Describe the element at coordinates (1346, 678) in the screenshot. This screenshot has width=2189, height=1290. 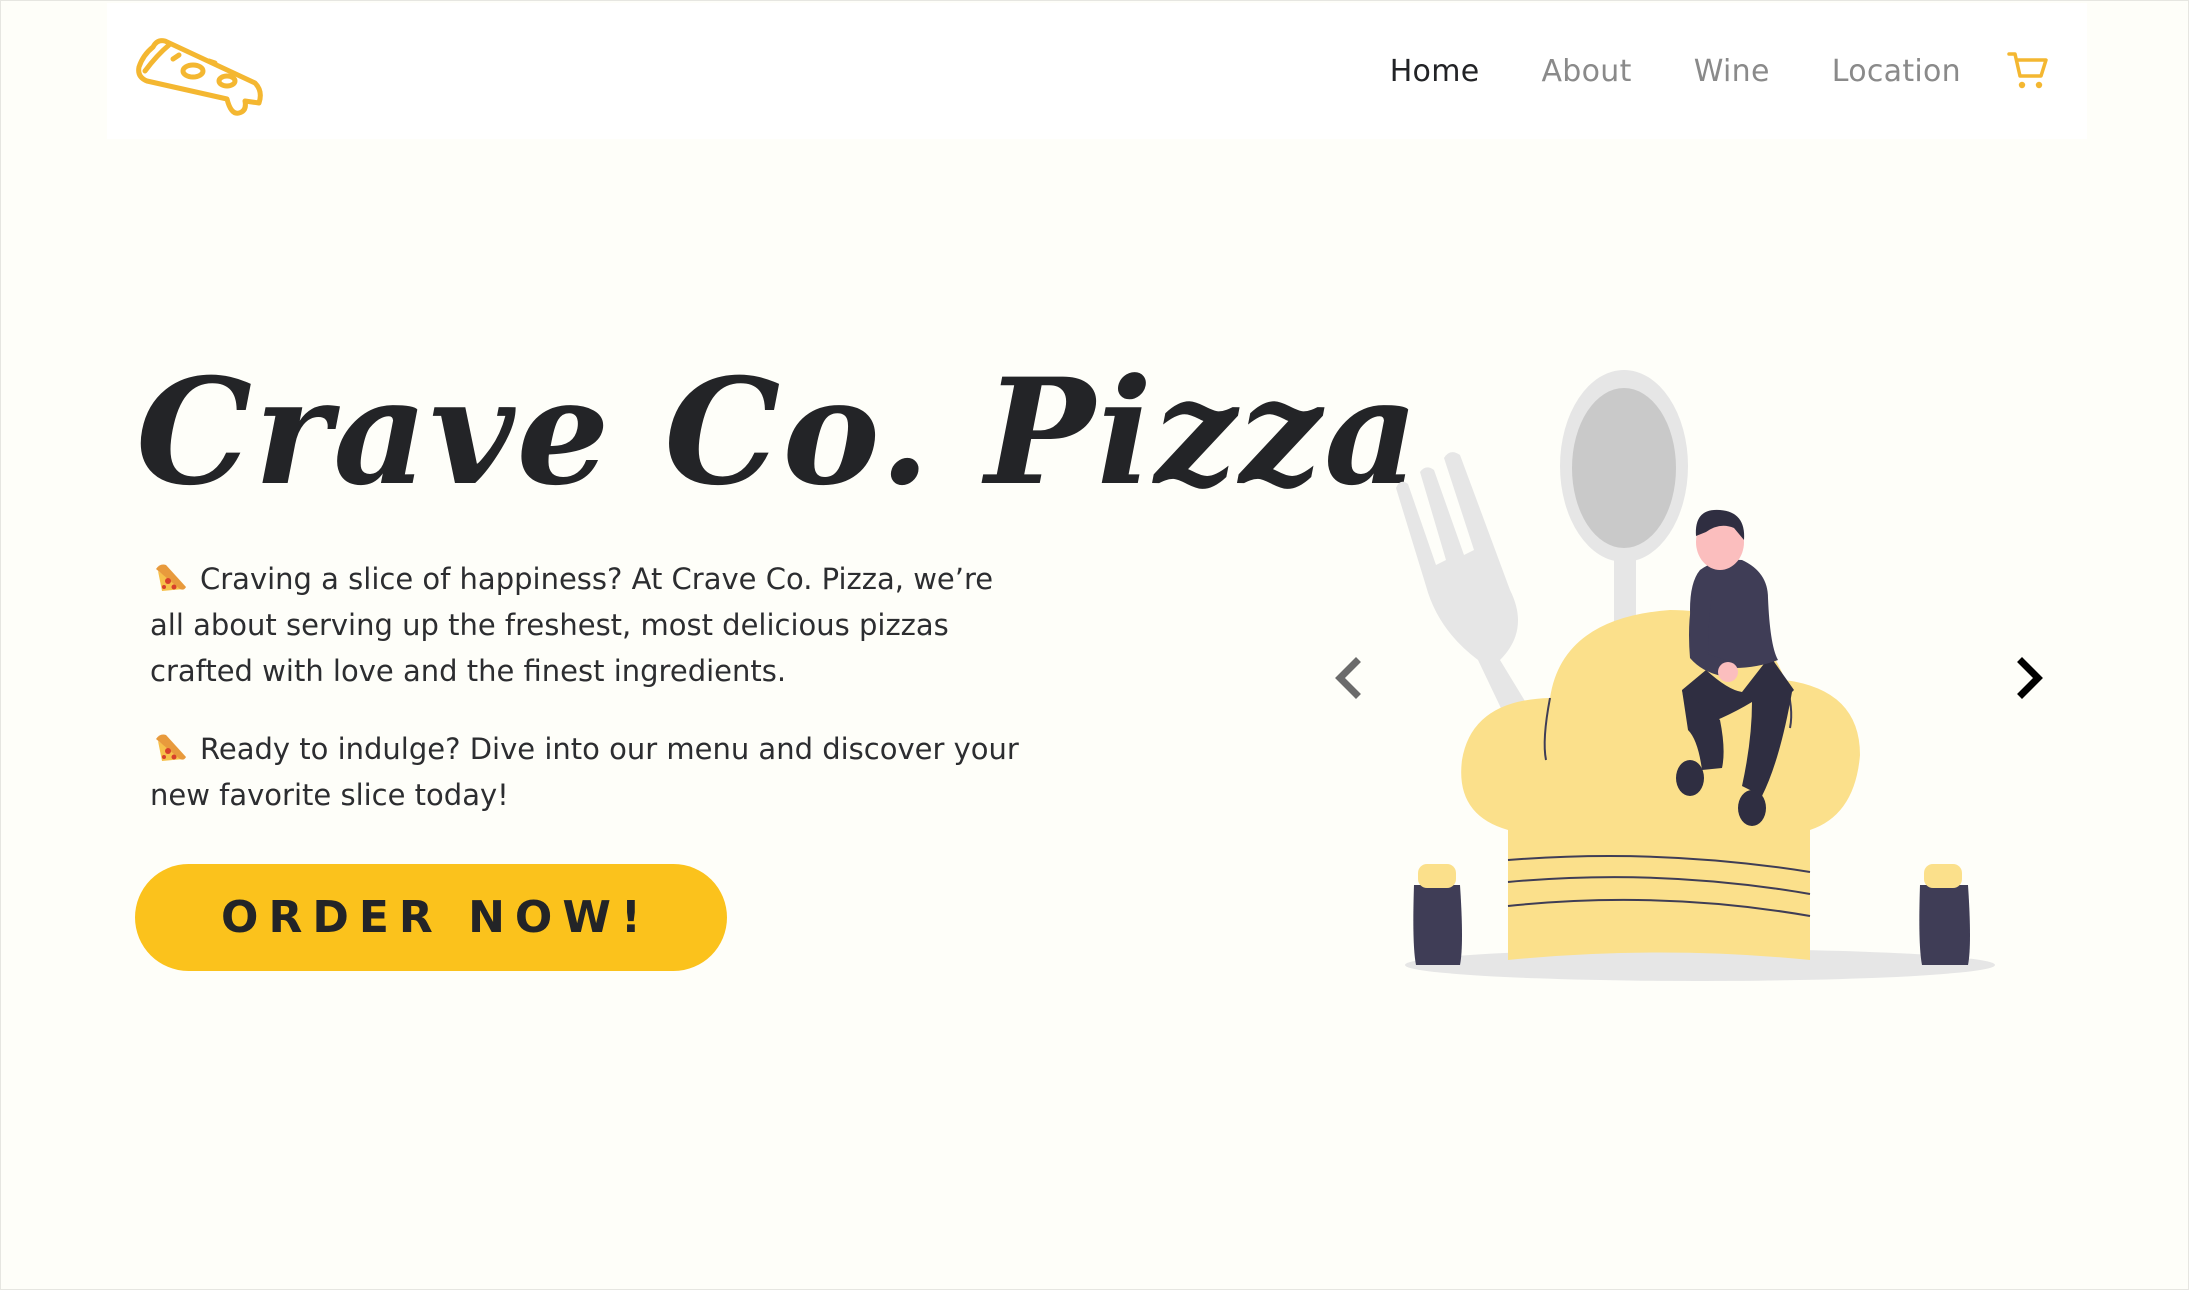
I see `chevron-left-icon` at that location.